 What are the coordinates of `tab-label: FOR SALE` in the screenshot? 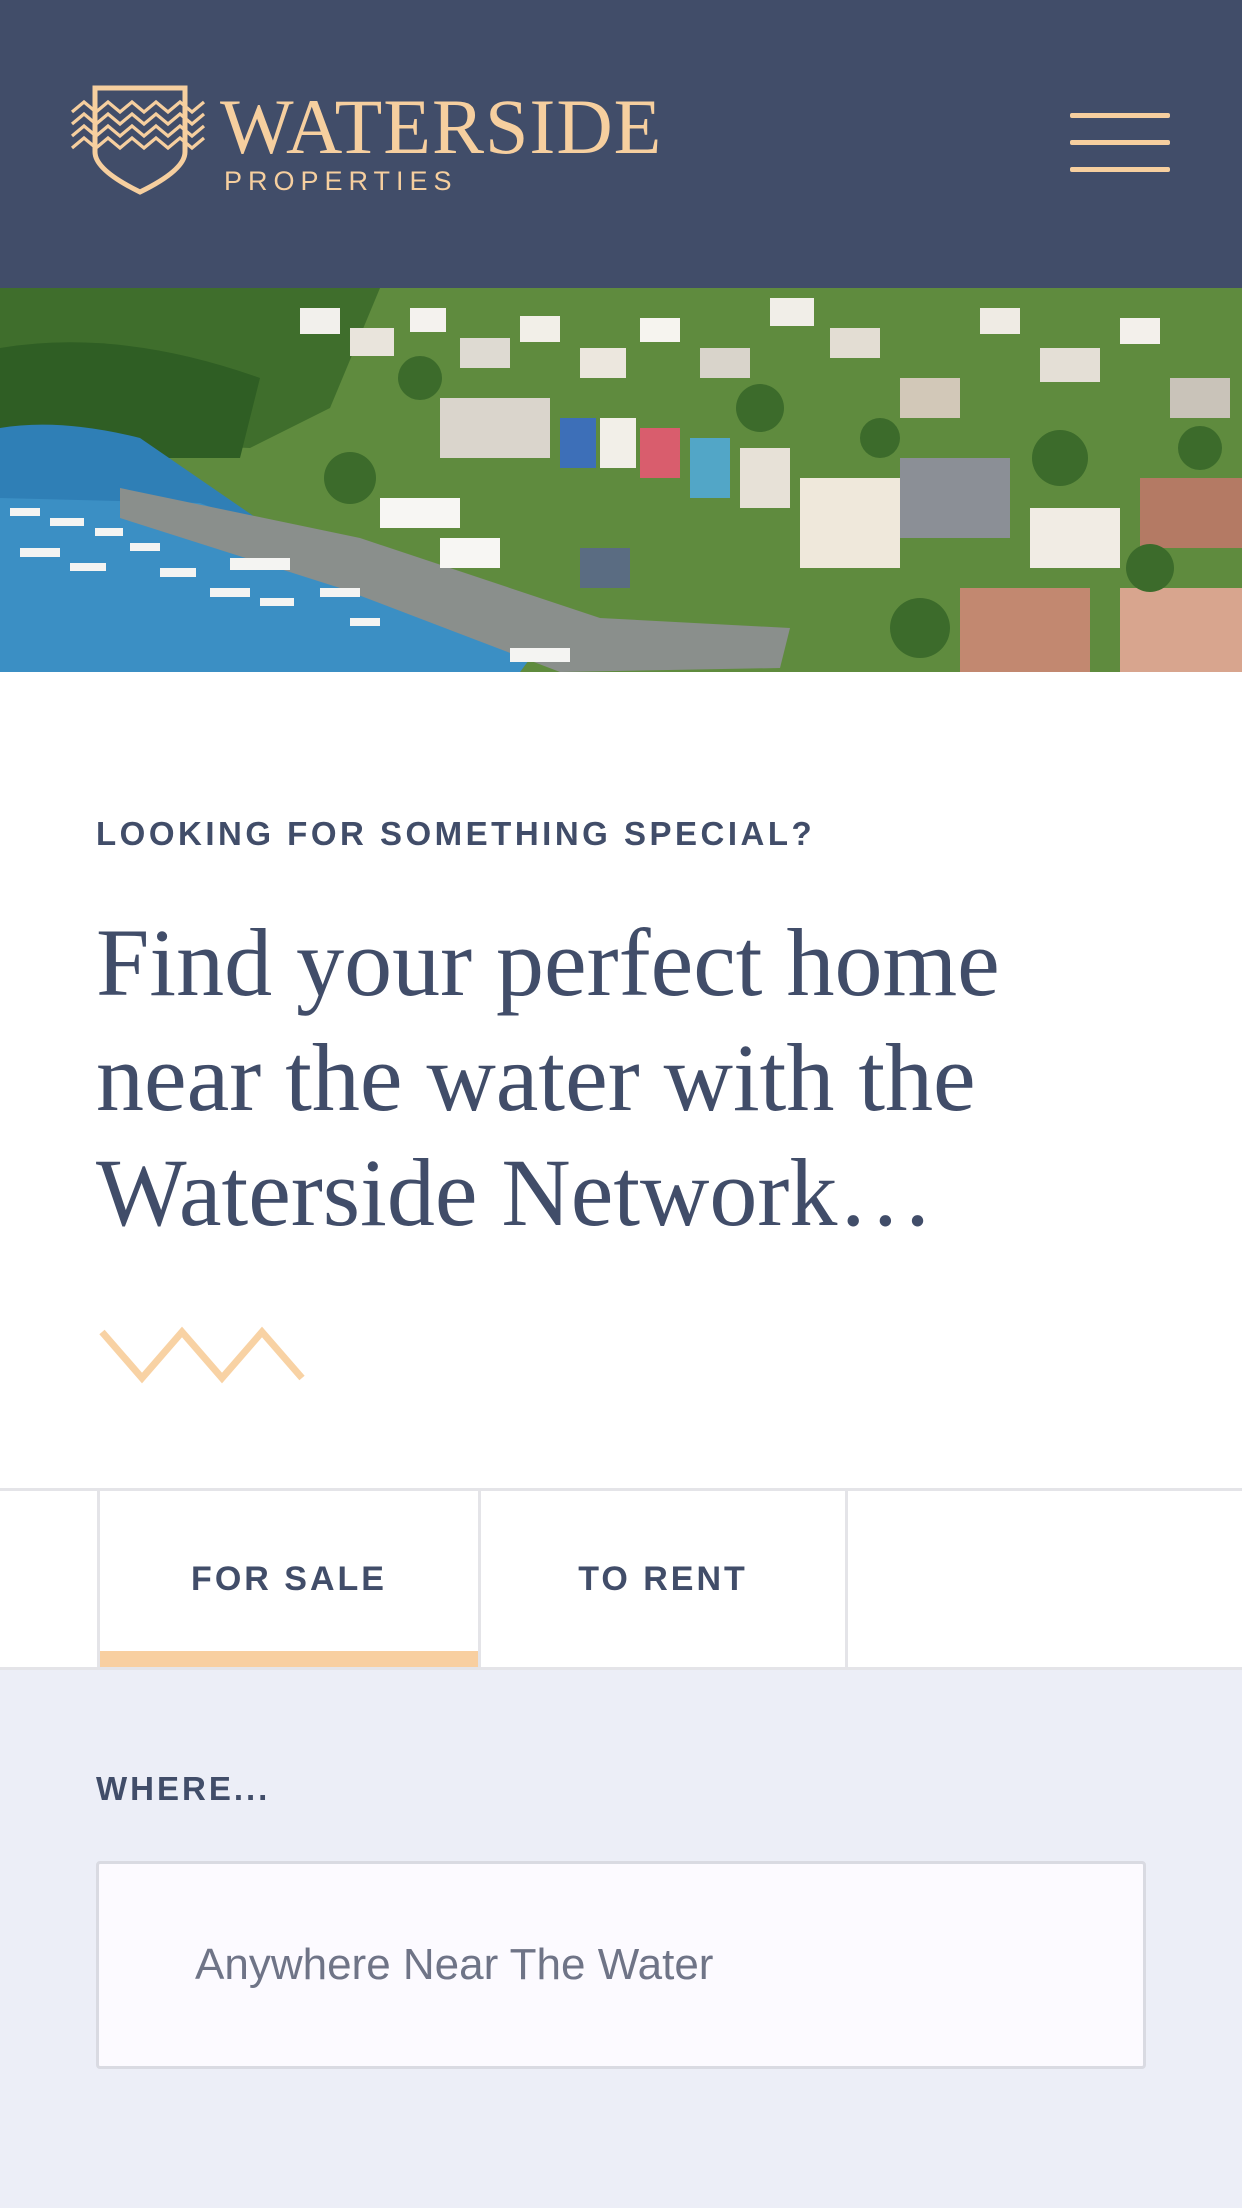 It's located at (289, 1578).